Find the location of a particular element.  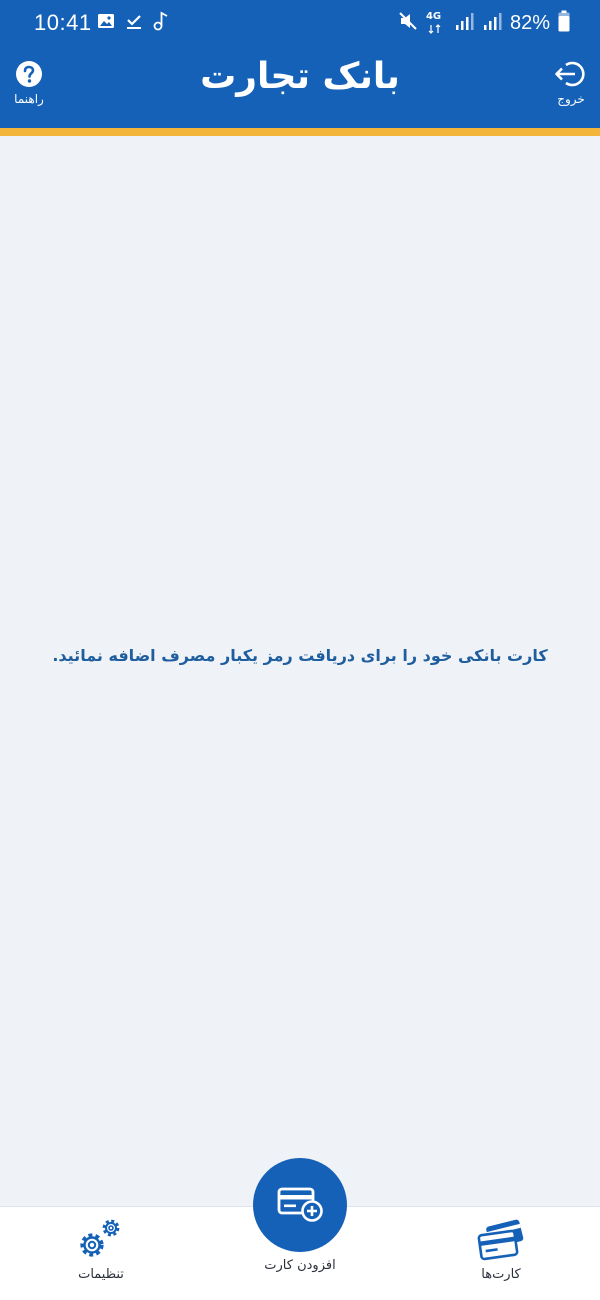

status-time: 10:41 is located at coordinates (63, 22).